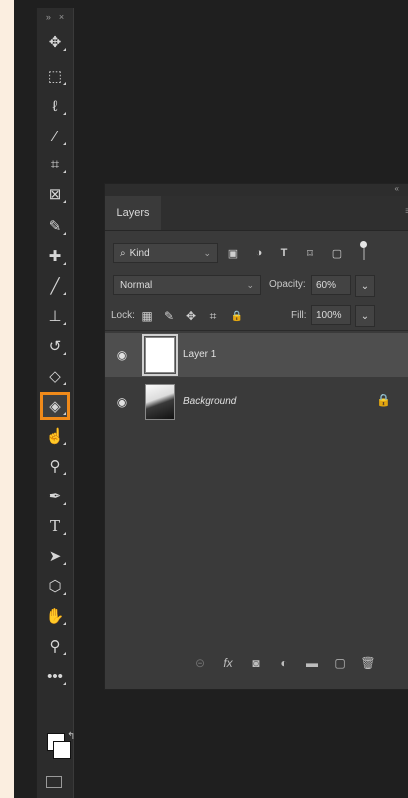  What do you see at coordinates (310, 253) in the screenshot?
I see `shape-filter-icon: ⌑` at bounding box center [310, 253].